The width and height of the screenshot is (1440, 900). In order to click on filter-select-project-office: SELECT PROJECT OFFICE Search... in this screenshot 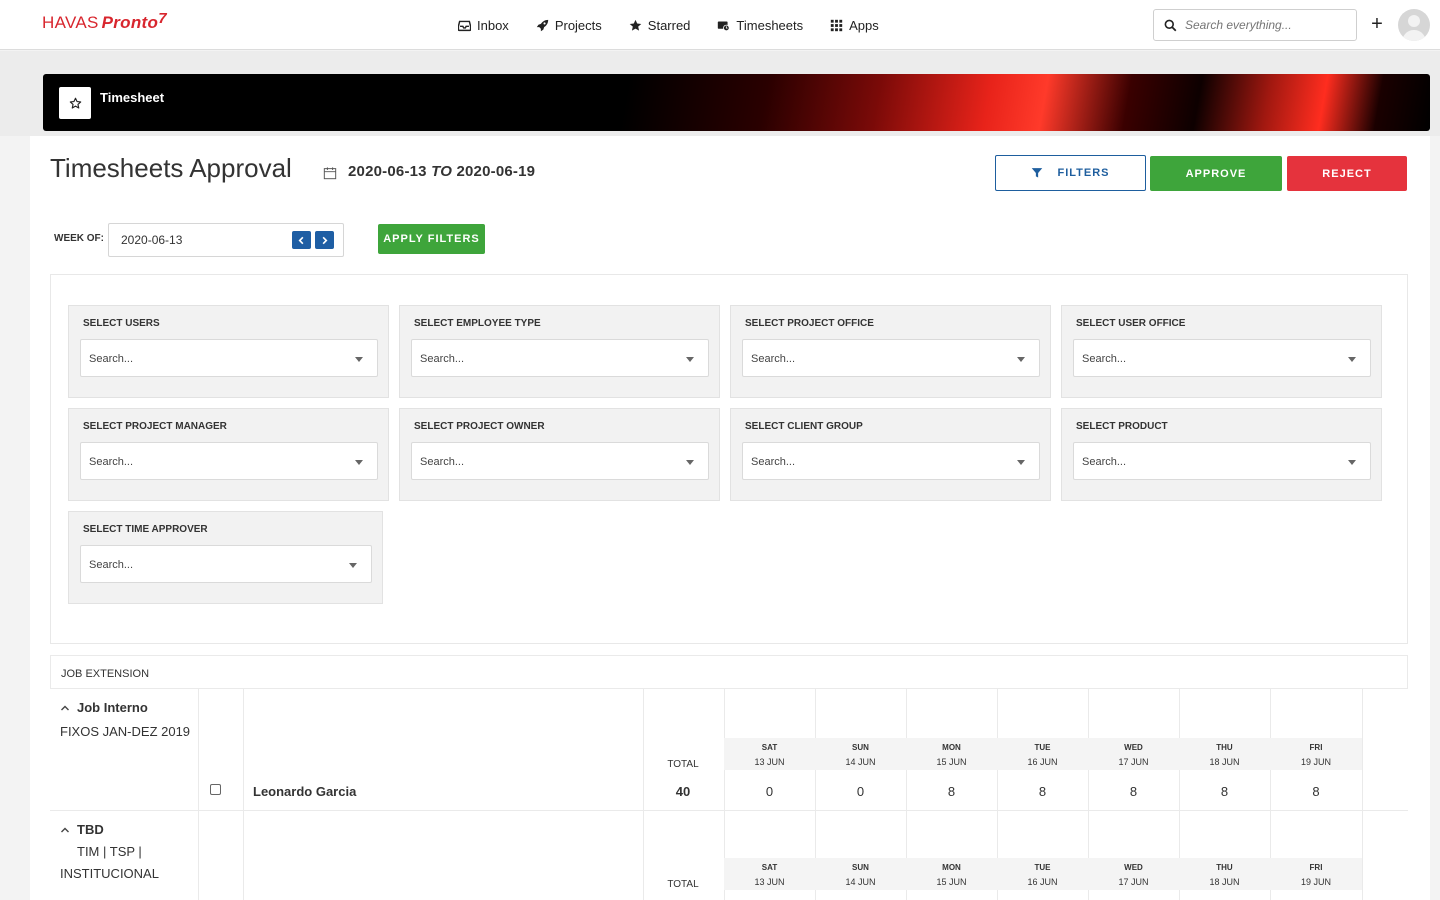, I will do `click(890, 351)`.